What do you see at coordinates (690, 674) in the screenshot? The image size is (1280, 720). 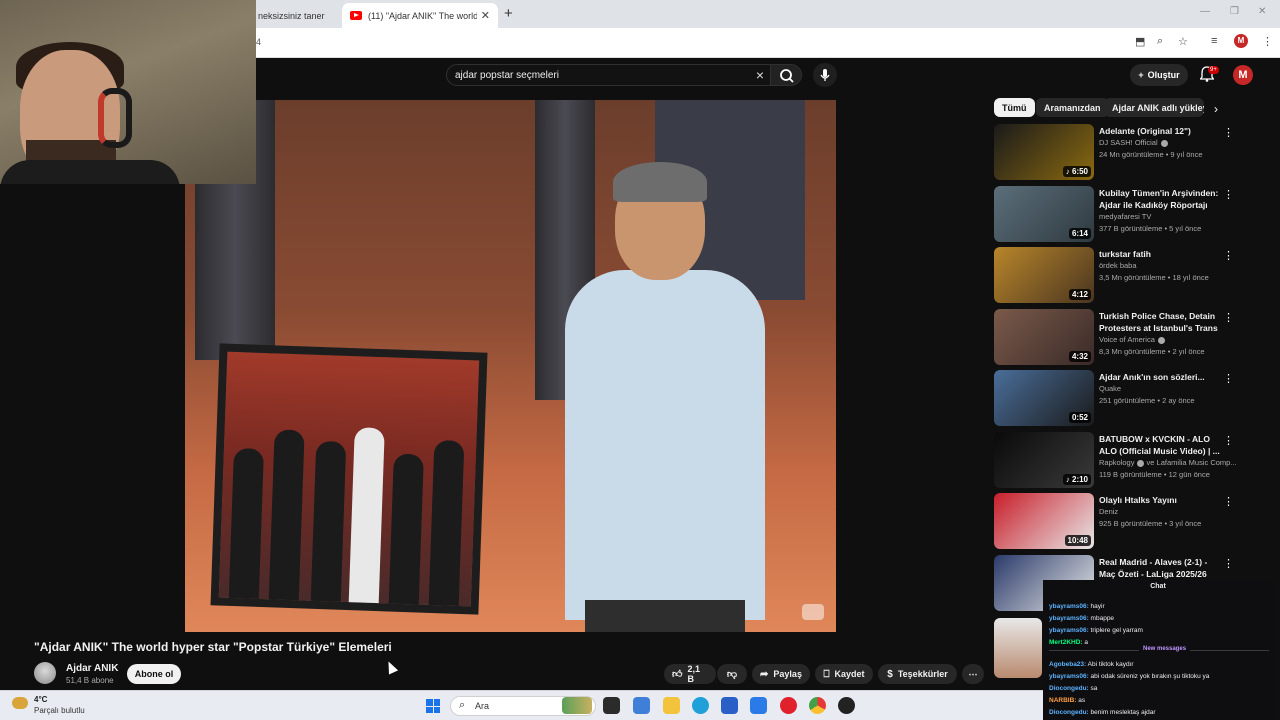 I see `like-button: 👍︎ 2,1 B` at bounding box center [690, 674].